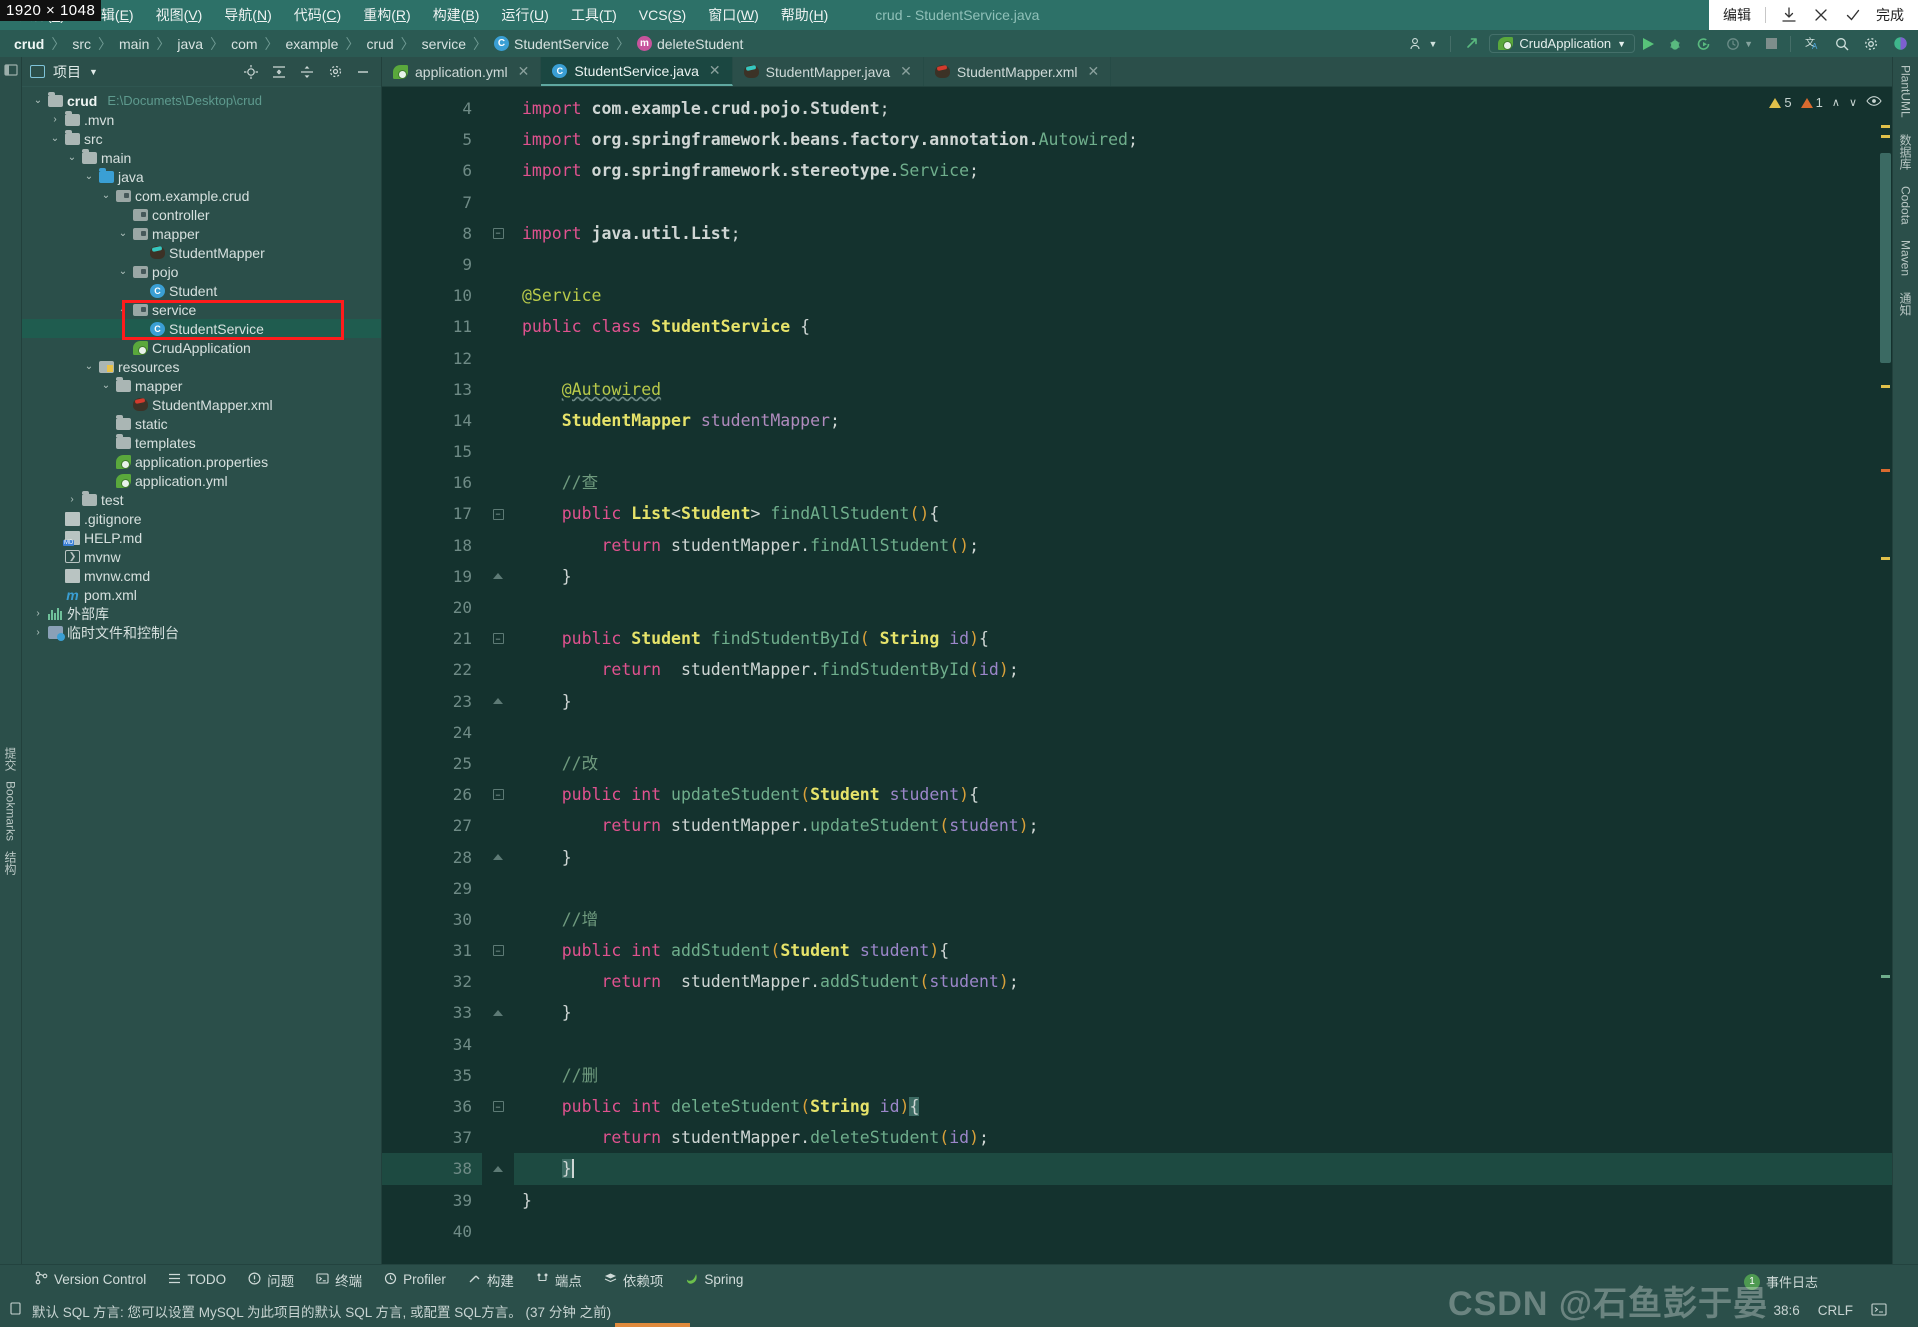  I want to click on tree-item-StudentService: C StudentService, so click(201, 328).